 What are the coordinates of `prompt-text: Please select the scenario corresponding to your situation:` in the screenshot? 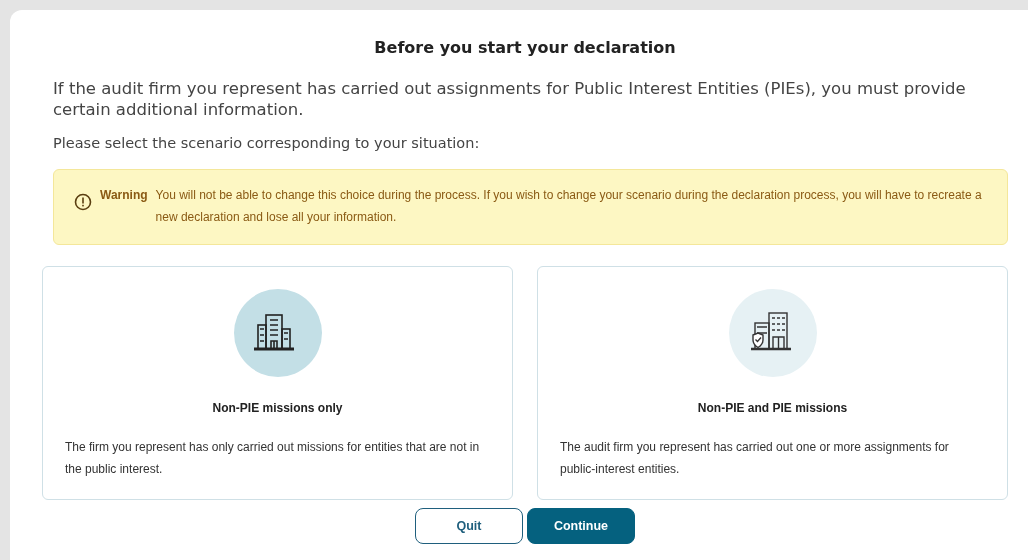 It's located at (267, 143).